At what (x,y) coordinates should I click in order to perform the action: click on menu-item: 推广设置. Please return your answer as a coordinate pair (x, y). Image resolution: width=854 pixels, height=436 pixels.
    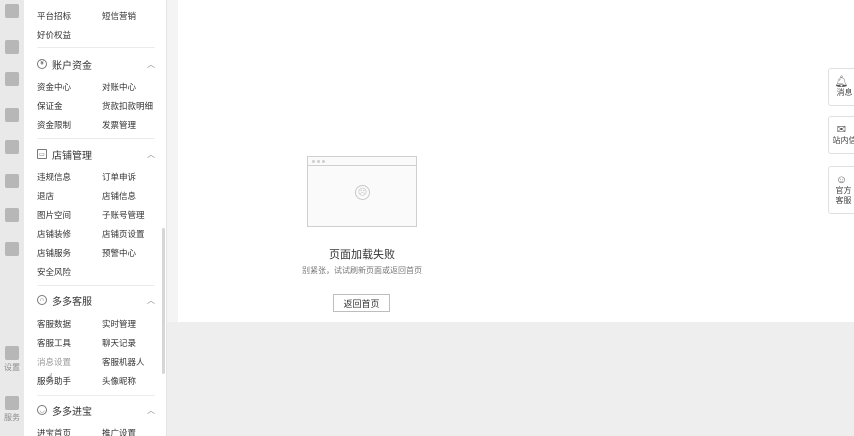
    Looking at the image, I should click on (119, 431).